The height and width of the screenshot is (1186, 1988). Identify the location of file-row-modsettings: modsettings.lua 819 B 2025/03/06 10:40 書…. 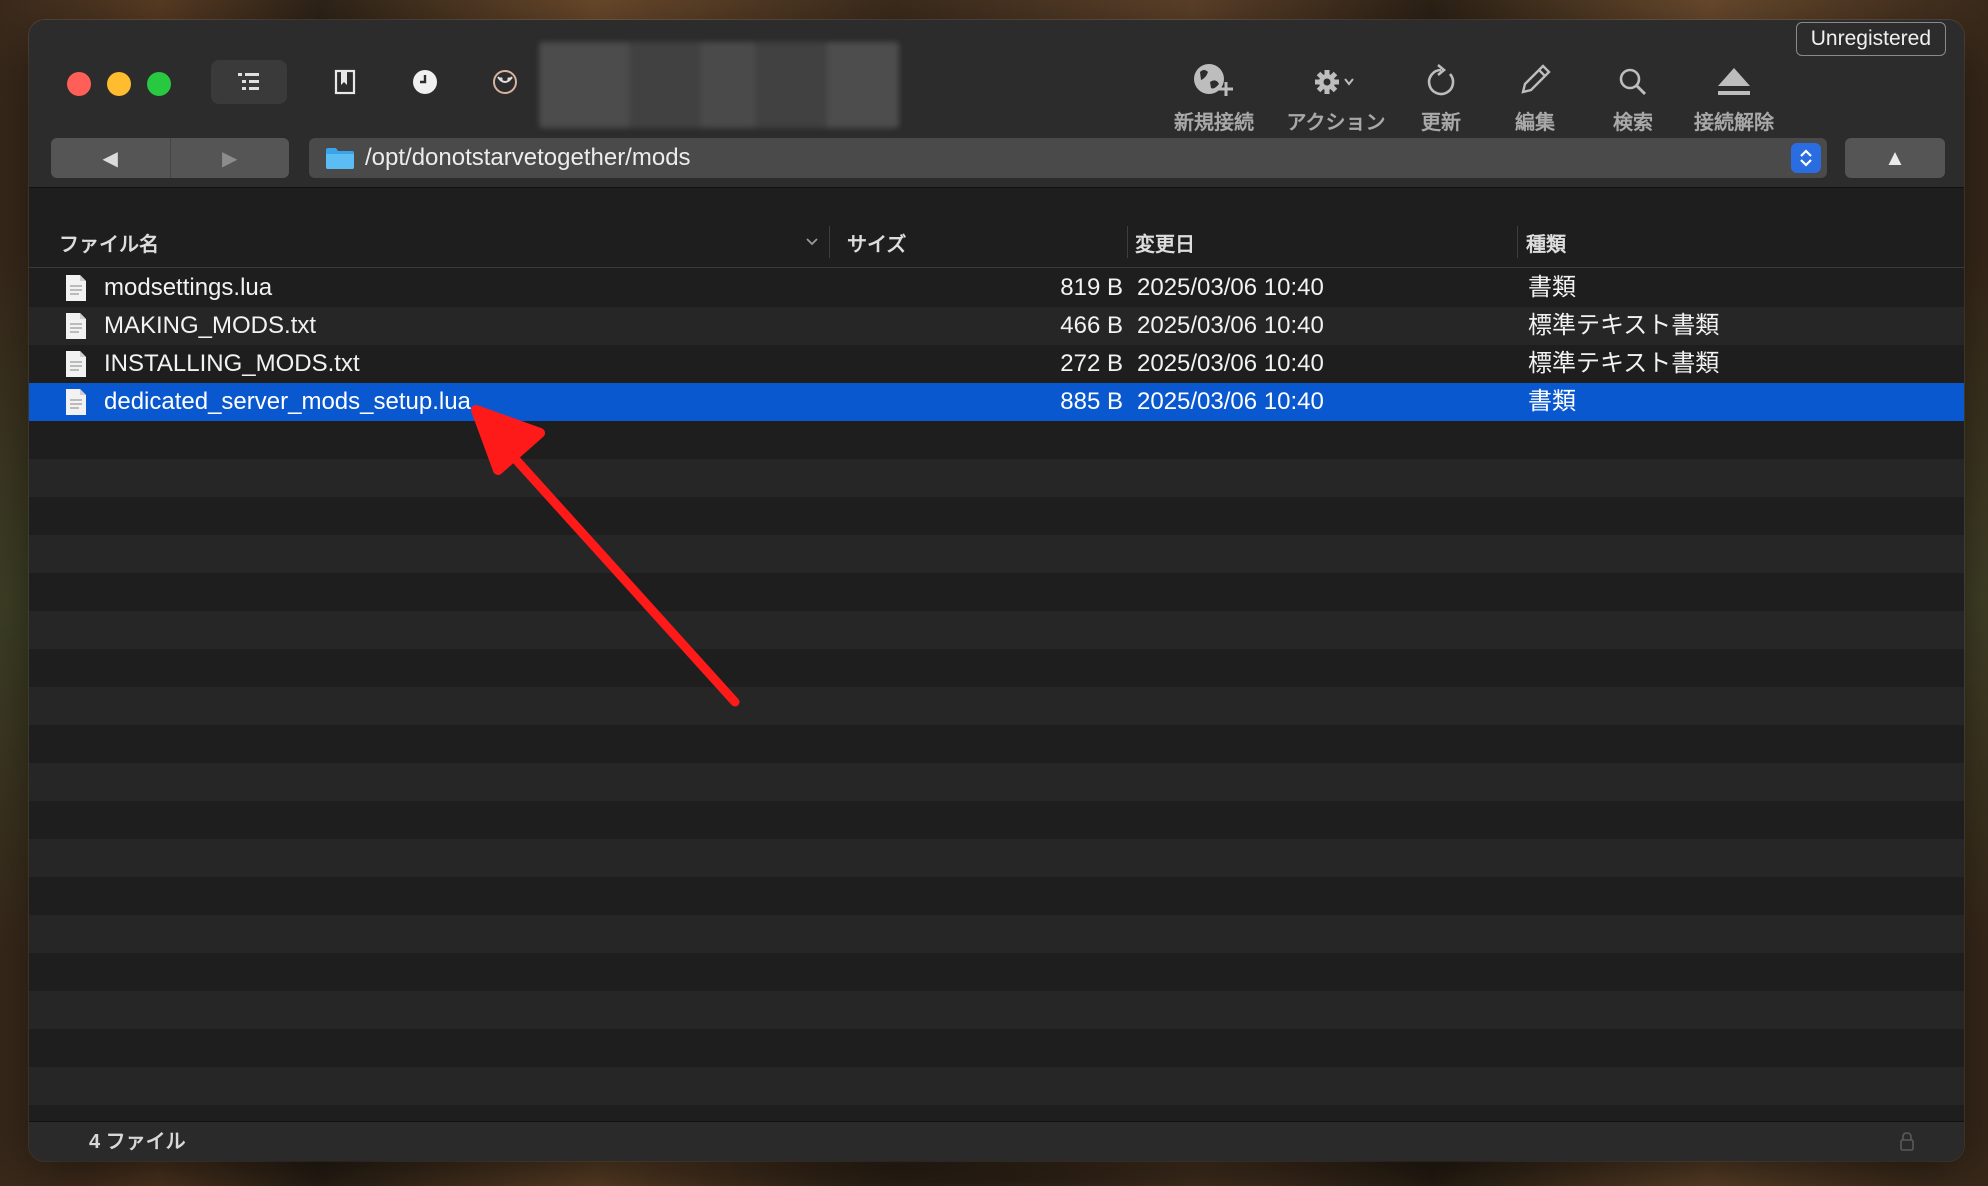
(996, 288).